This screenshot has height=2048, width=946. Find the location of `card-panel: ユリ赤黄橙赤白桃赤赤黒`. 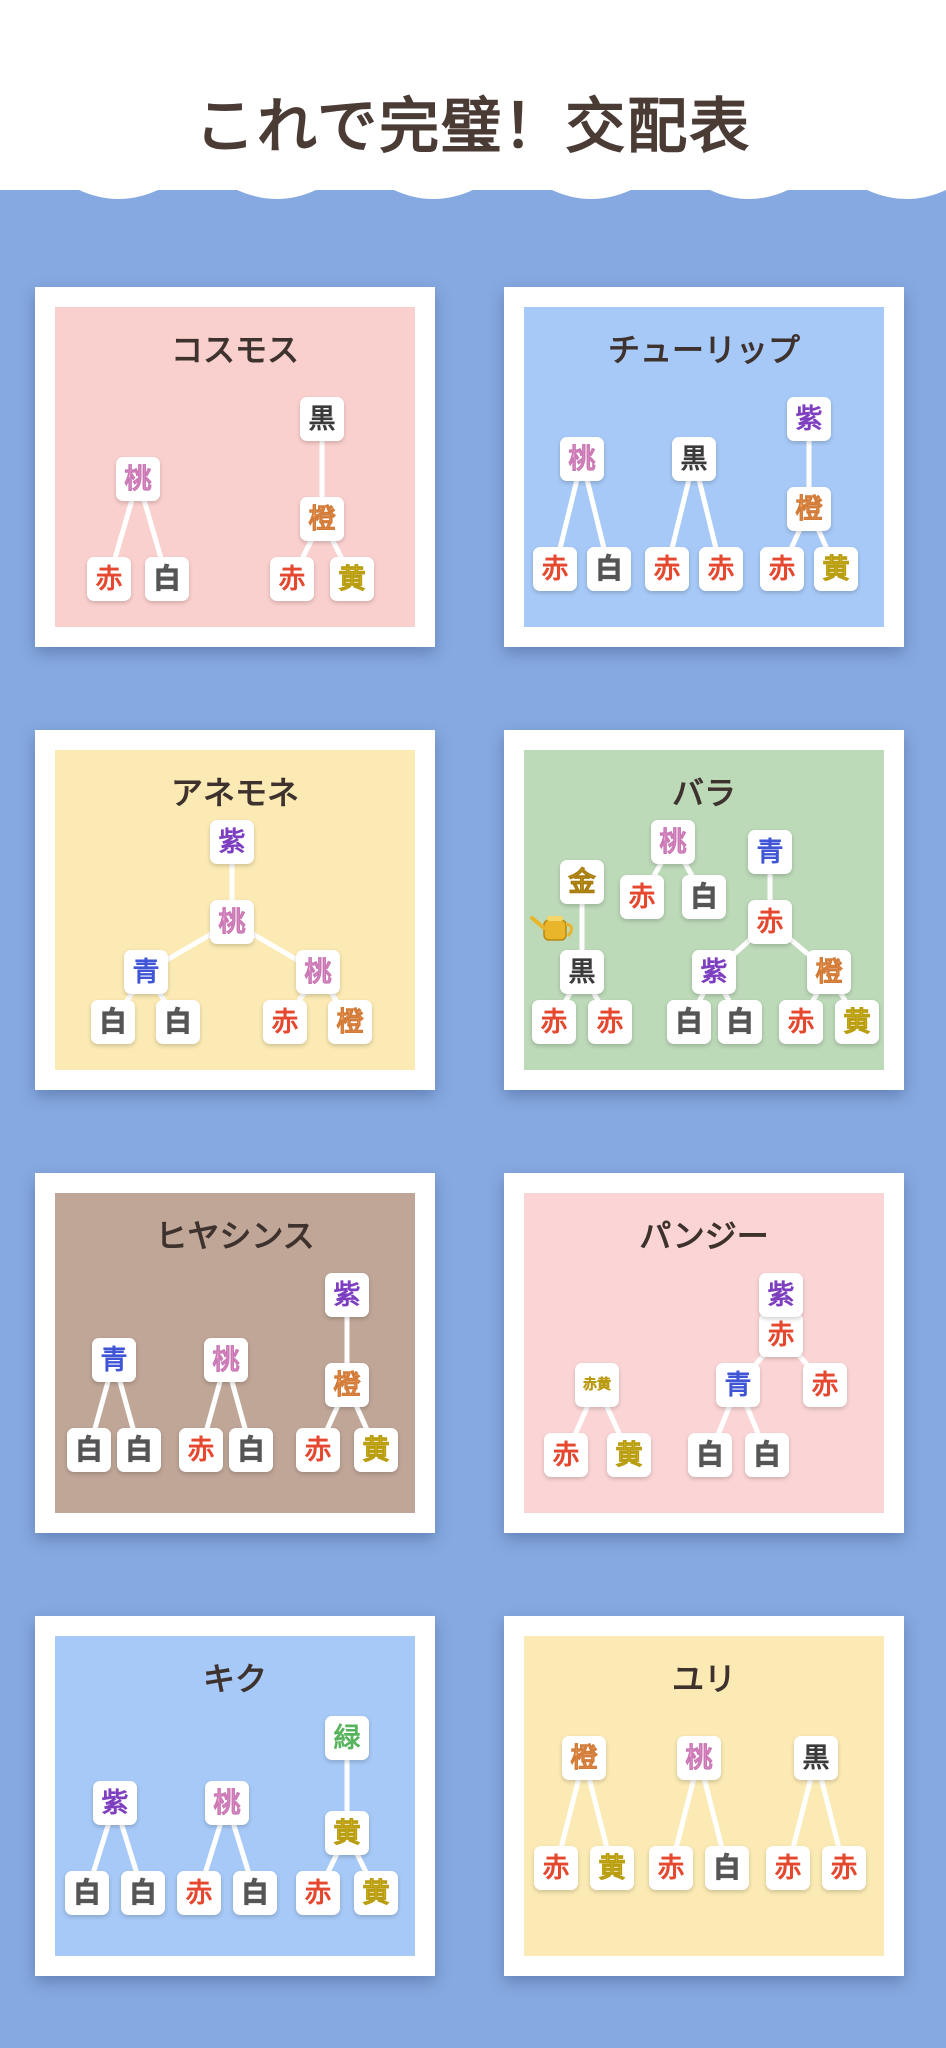

card-panel: ユリ赤黄橙赤白桃赤赤黒 is located at coordinates (704, 1796).